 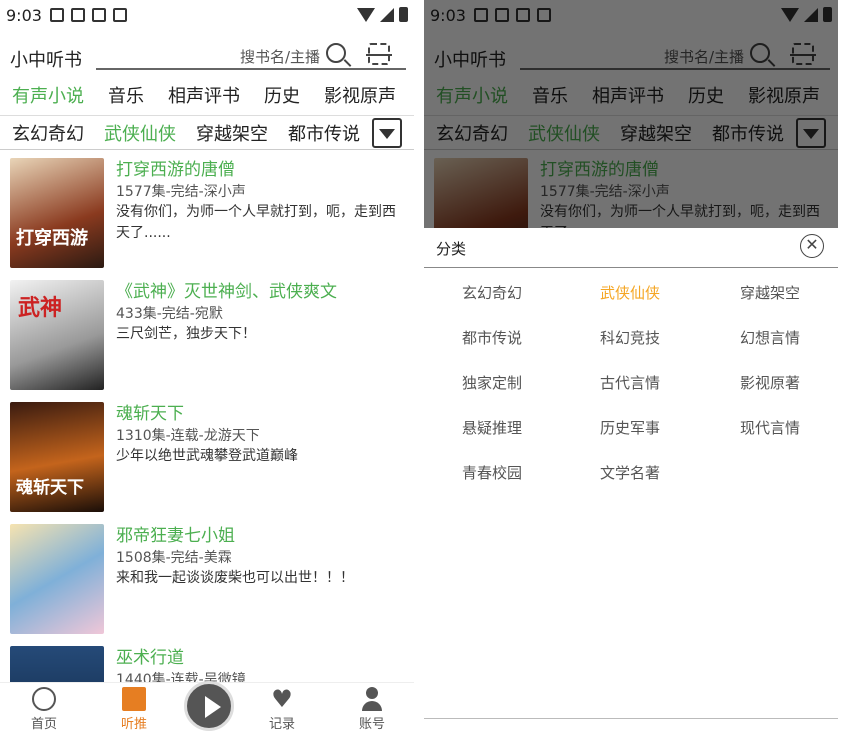 I want to click on category-item: 影视原著, so click(x=770, y=382).